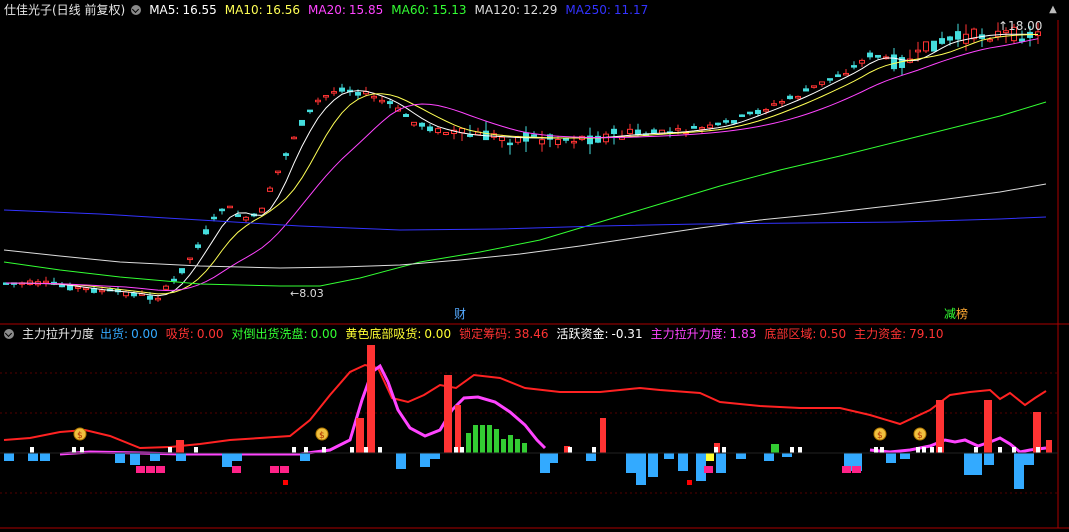 This screenshot has height=532, width=1069. Describe the element at coordinates (64, 10) in the screenshot. I see `stock-title: 仕佳光子(日线 前复权)` at that location.